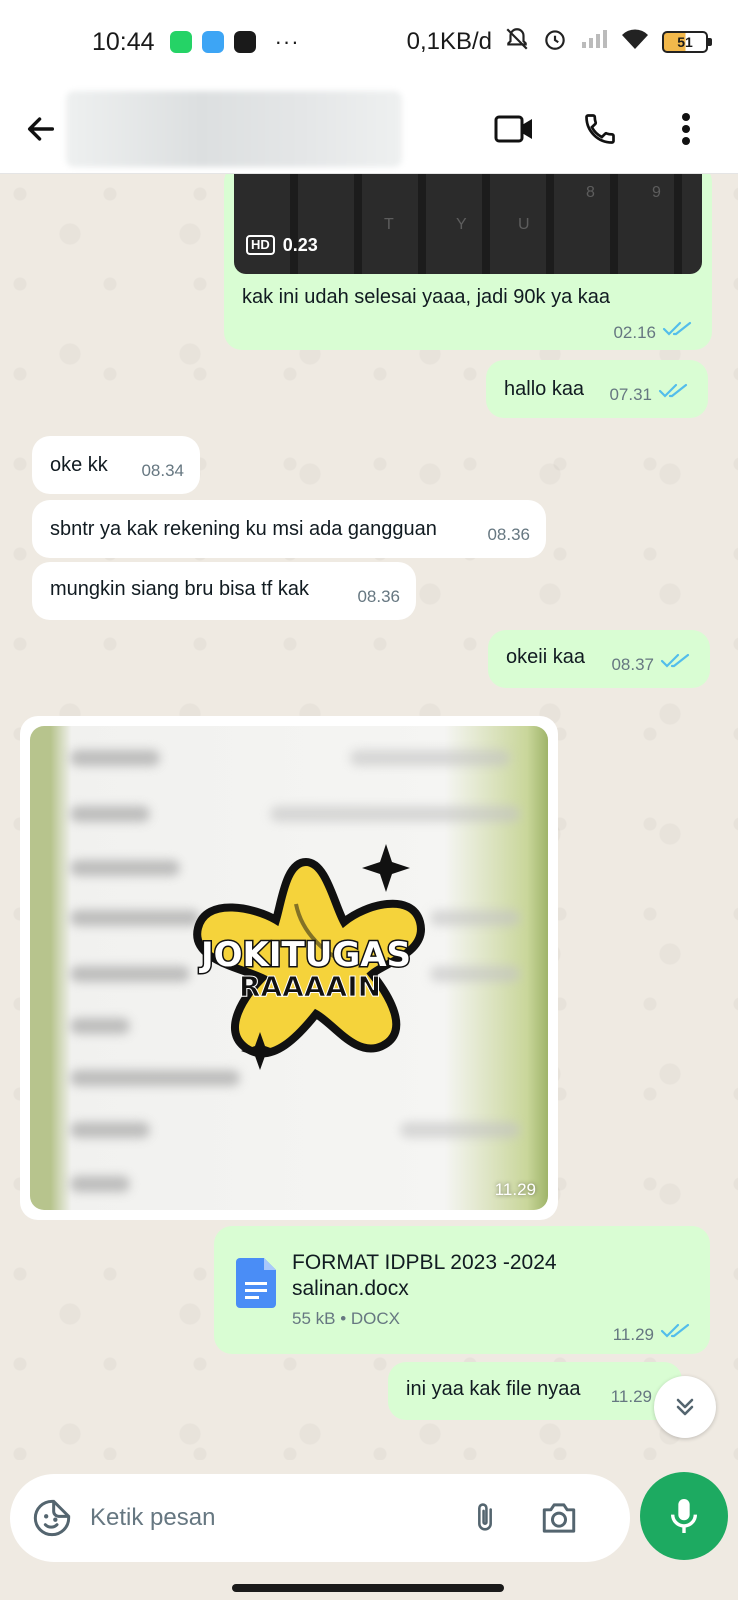 This screenshot has height=1600, width=738. I want to click on chat-header, so click(369, 129).